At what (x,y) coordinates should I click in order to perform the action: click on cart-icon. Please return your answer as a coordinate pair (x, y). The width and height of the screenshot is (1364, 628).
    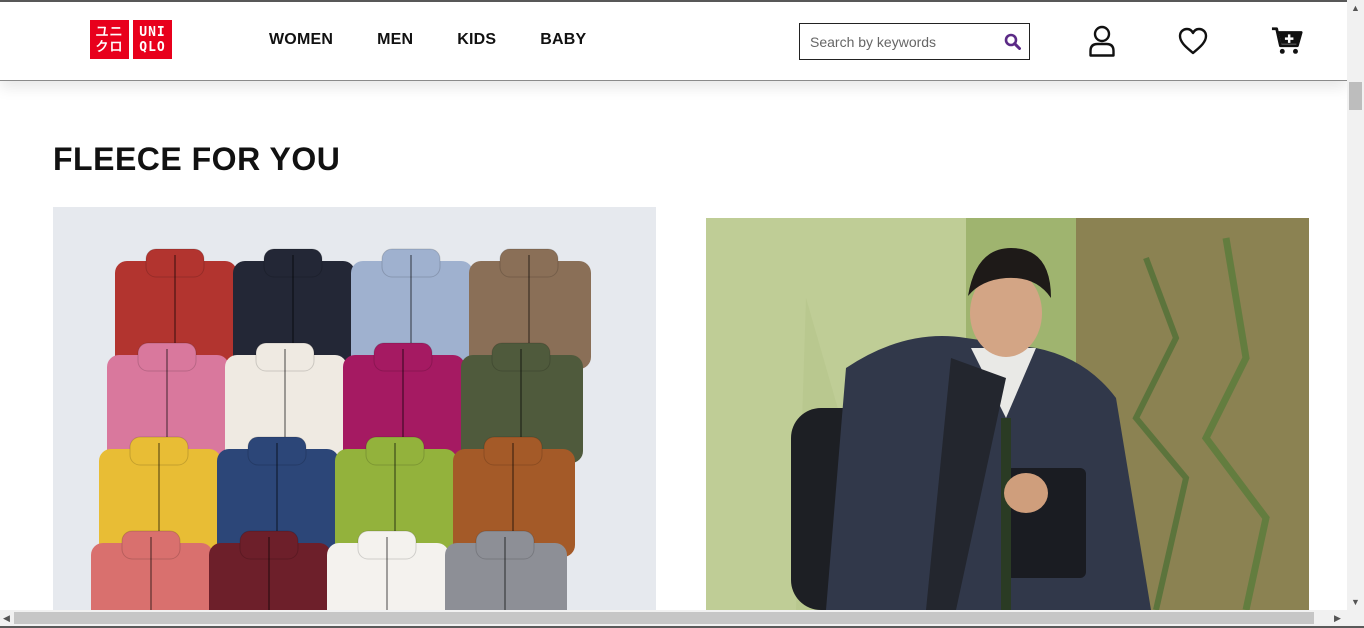
    Looking at the image, I should click on (1287, 40).